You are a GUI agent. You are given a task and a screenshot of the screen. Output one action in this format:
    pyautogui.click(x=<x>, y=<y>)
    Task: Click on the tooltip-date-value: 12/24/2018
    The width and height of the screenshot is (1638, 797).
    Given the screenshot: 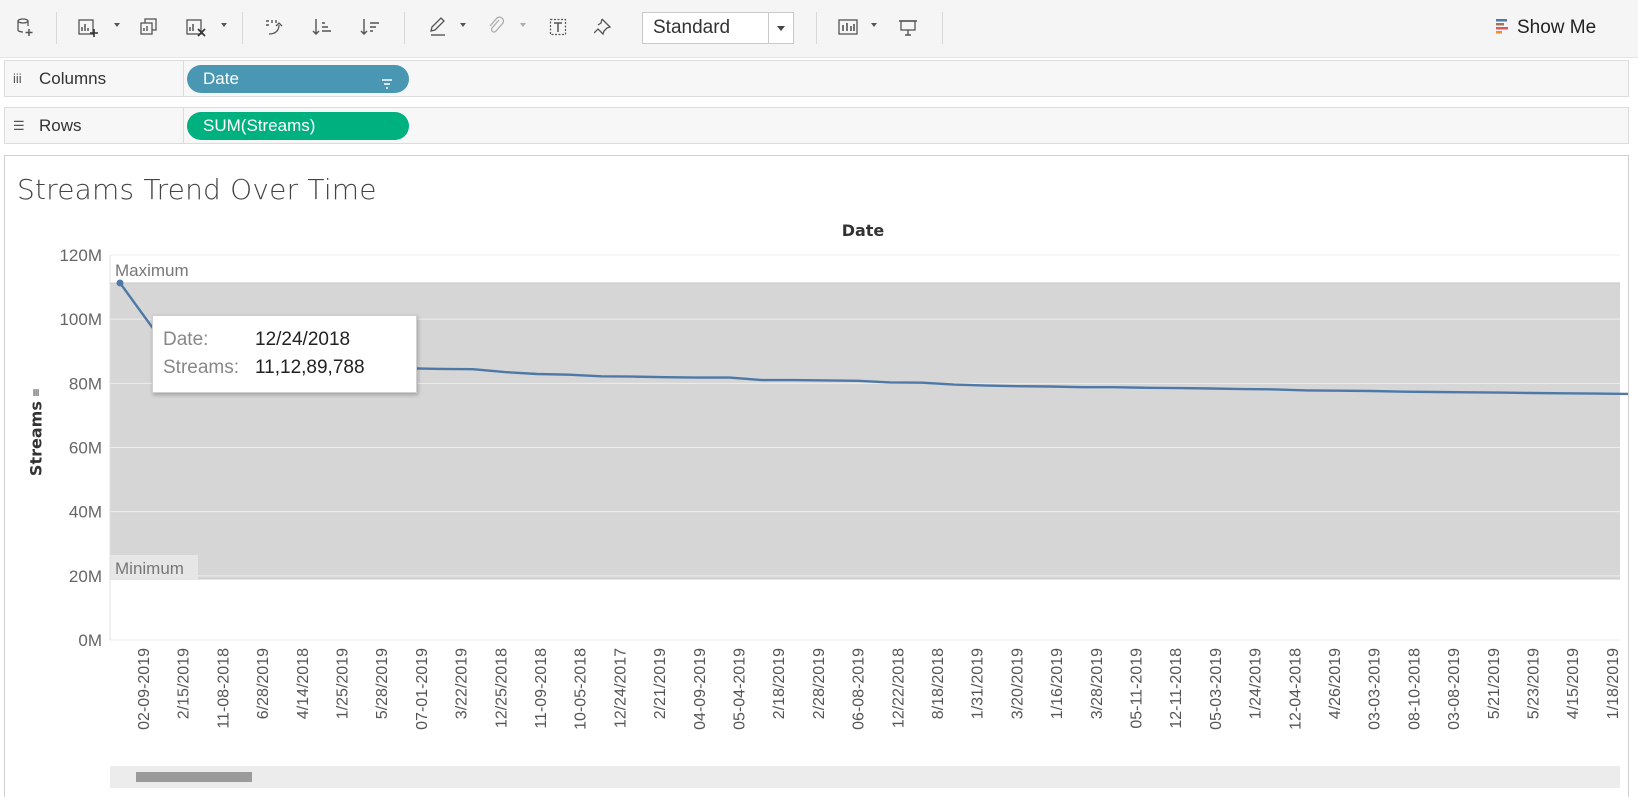 What is the action you would take?
    pyautogui.click(x=303, y=339)
    